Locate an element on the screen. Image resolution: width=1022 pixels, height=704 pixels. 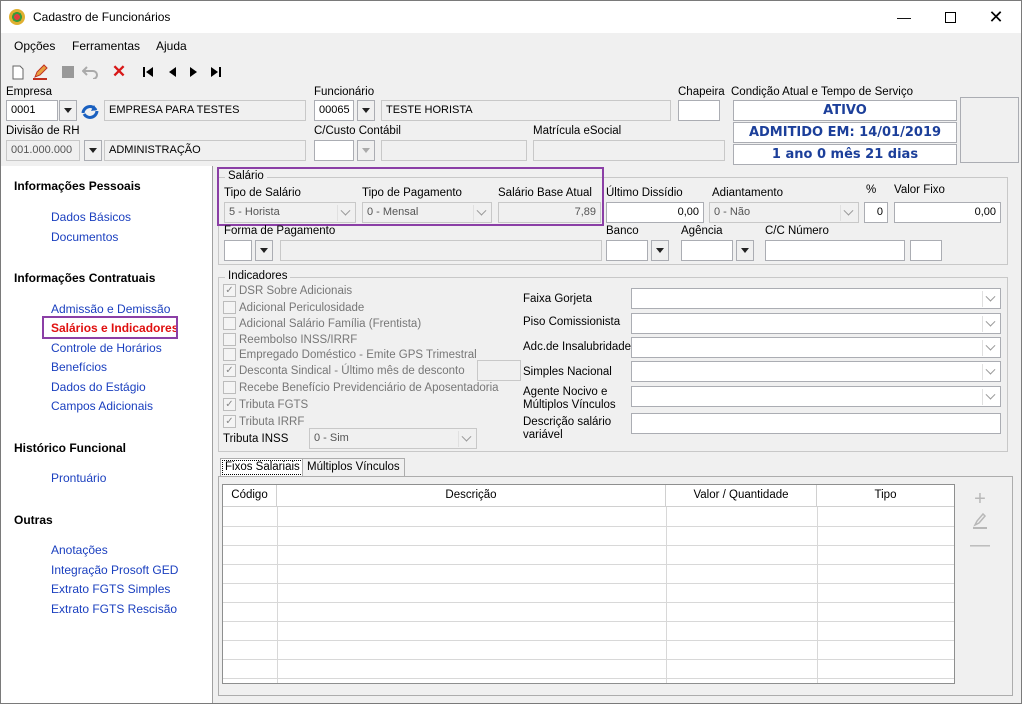
save-icon is located at coordinates (68, 72).